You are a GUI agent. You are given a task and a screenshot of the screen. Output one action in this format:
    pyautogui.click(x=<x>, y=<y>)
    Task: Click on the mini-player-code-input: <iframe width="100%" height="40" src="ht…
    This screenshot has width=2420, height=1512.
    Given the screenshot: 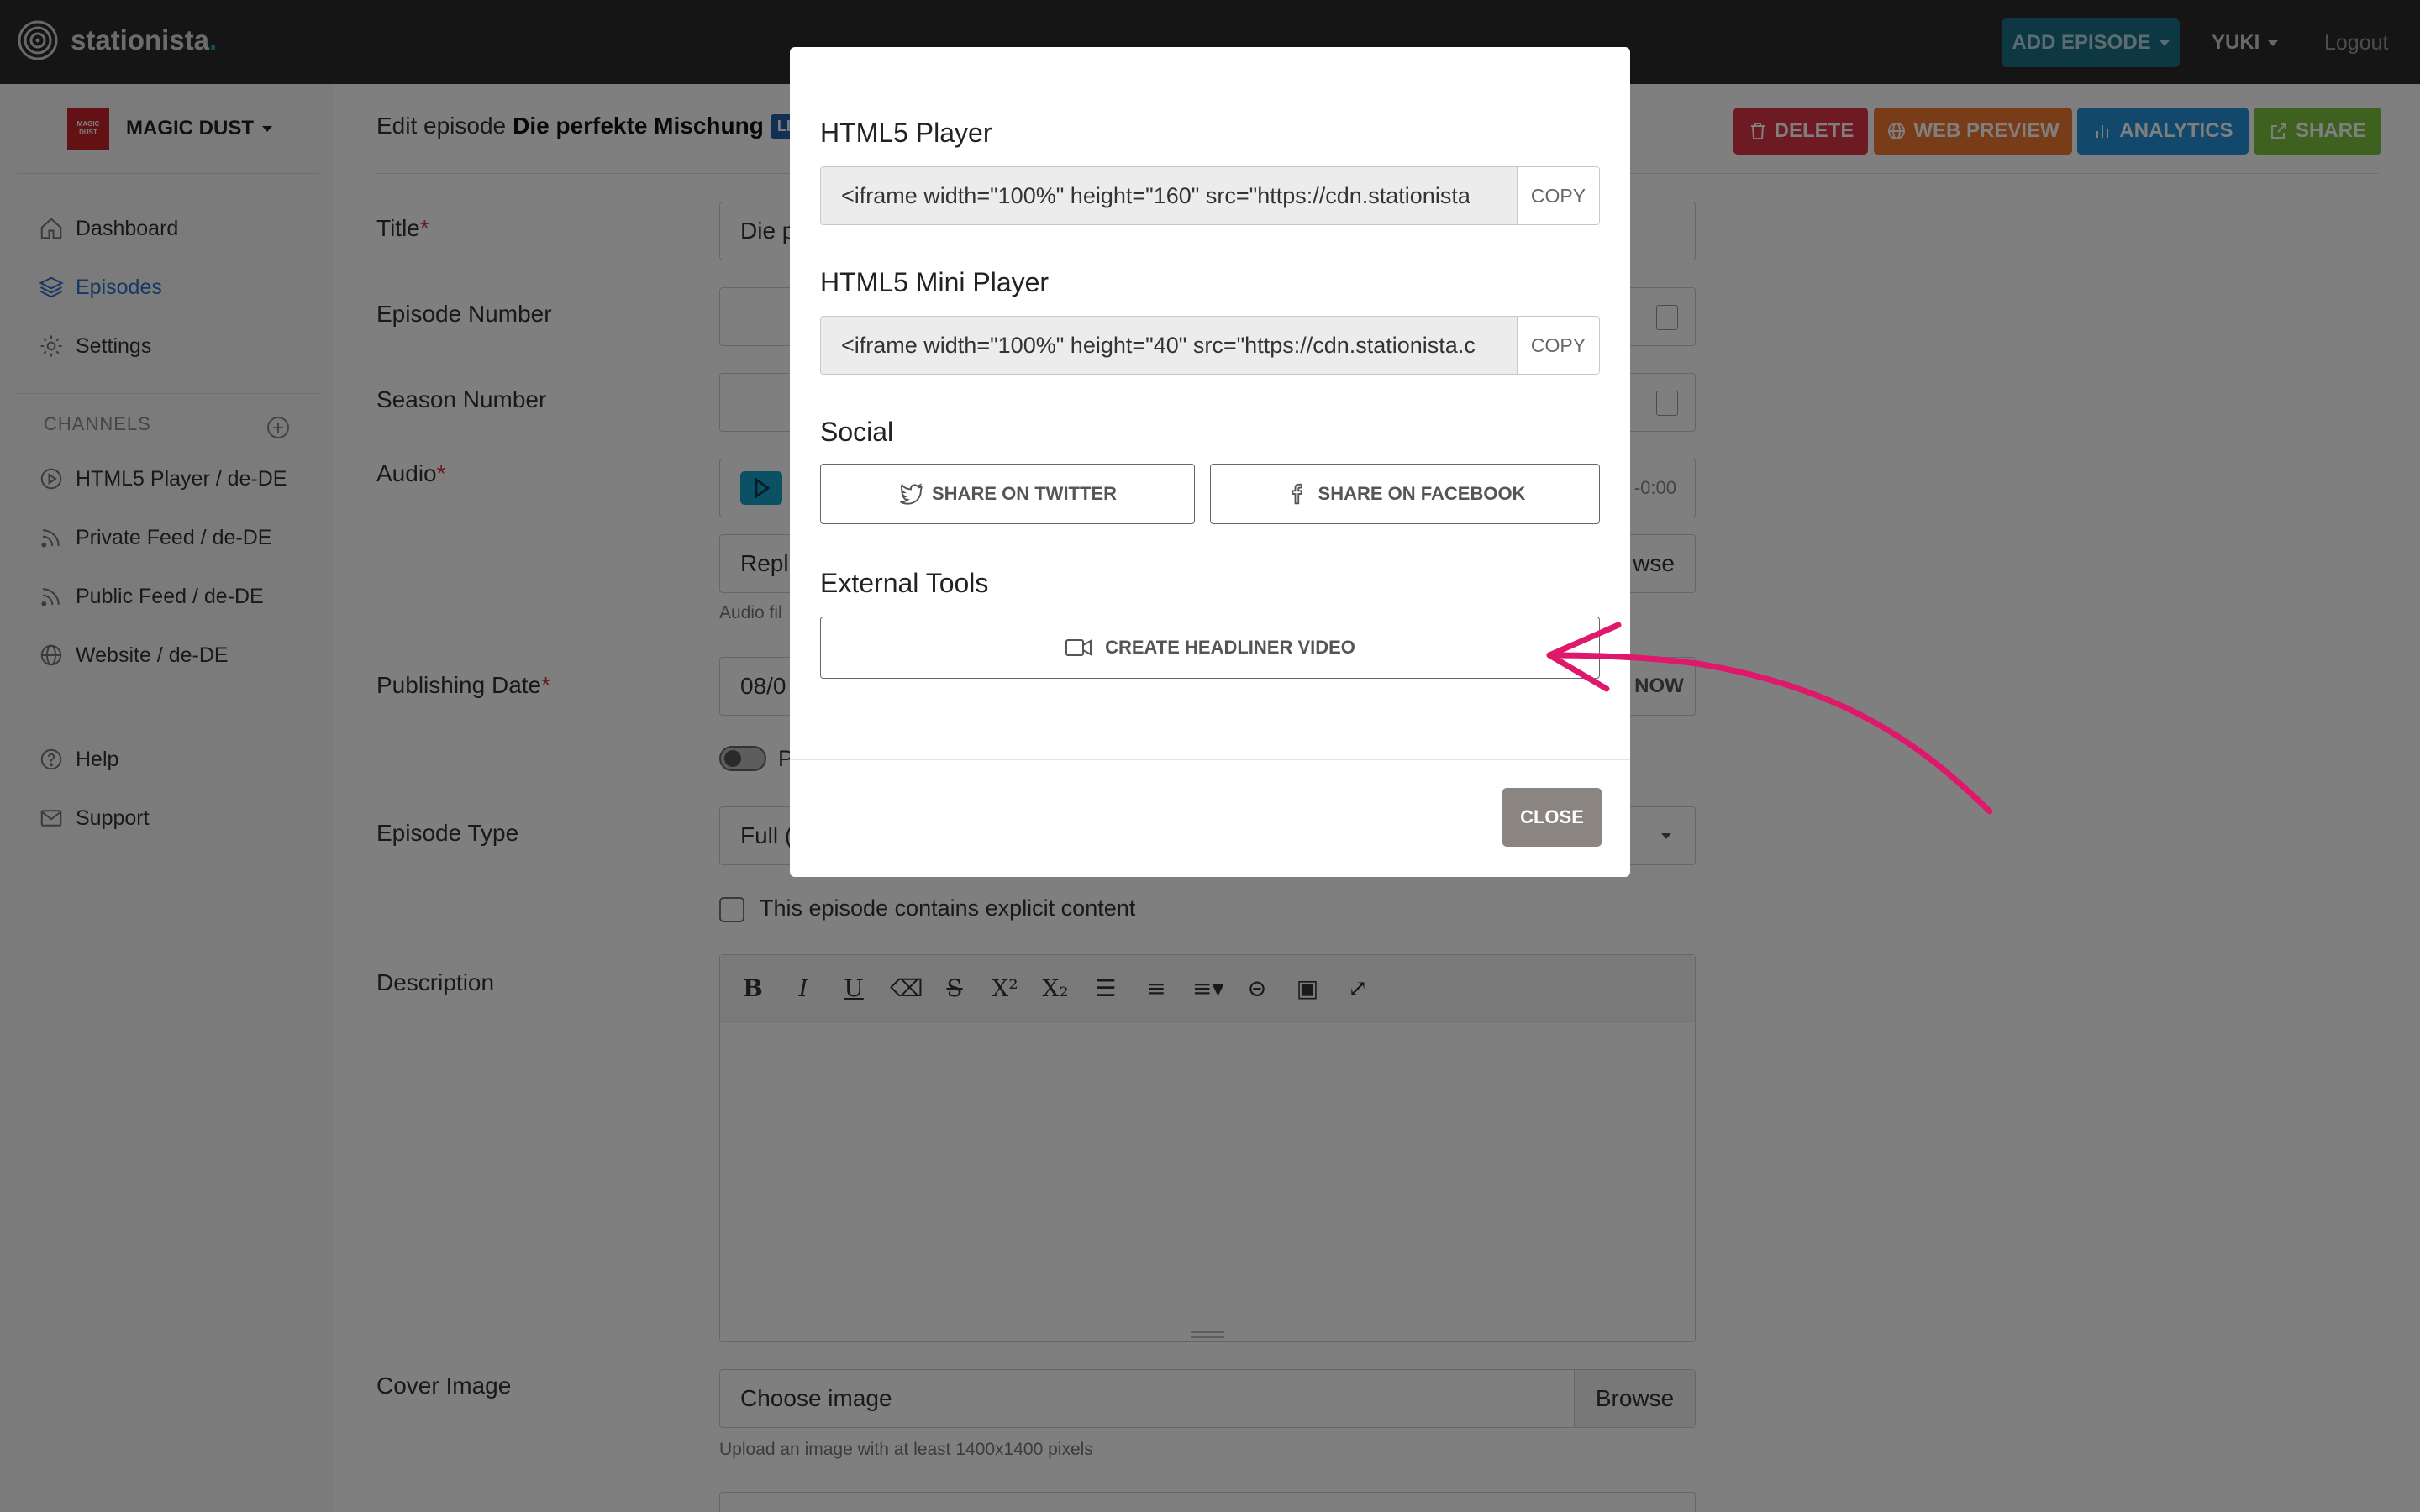 What is the action you would take?
    pyautogui.click(x=1169, y=345)
    